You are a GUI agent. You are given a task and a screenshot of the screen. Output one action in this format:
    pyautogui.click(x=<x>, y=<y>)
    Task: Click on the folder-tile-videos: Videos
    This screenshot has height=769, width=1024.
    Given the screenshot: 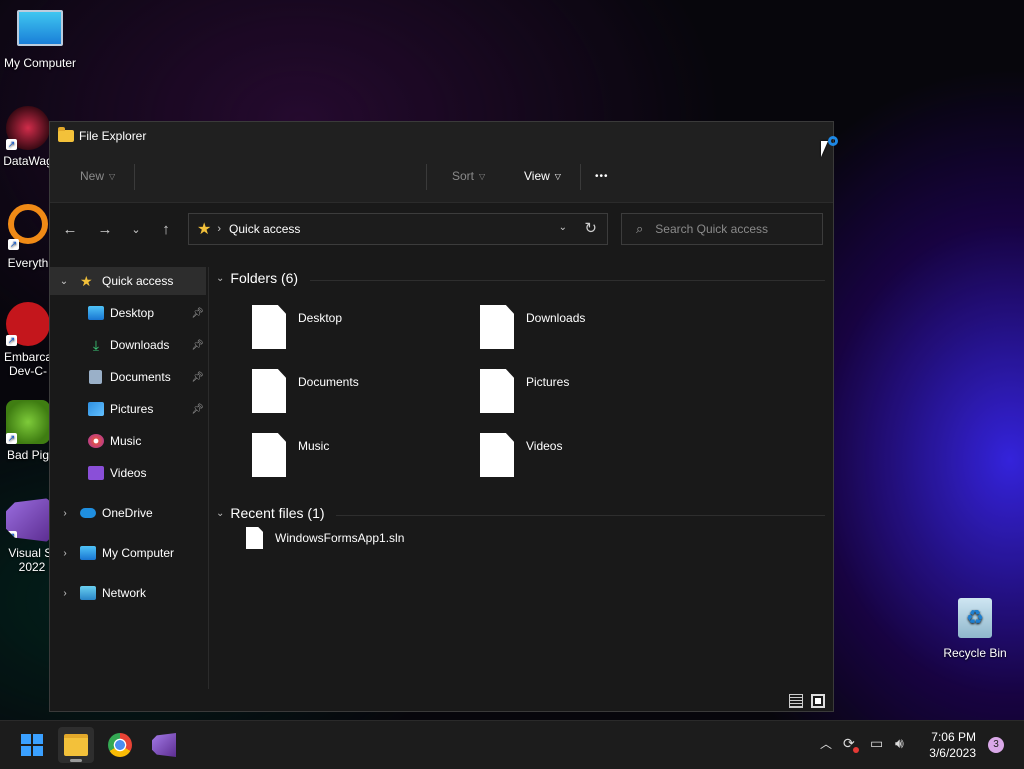 What is the action you would take?
    pyautogui.click(x=590, y=458)
    